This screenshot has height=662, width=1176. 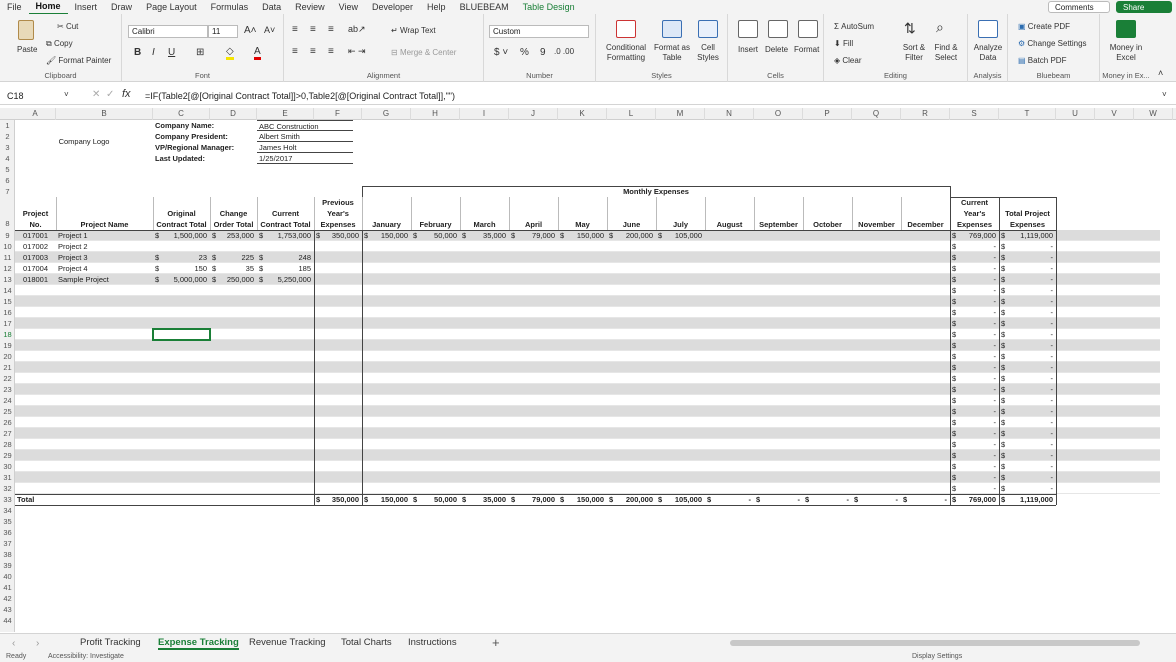 I want to click on row-header: 8, so click(x=7, y=213).